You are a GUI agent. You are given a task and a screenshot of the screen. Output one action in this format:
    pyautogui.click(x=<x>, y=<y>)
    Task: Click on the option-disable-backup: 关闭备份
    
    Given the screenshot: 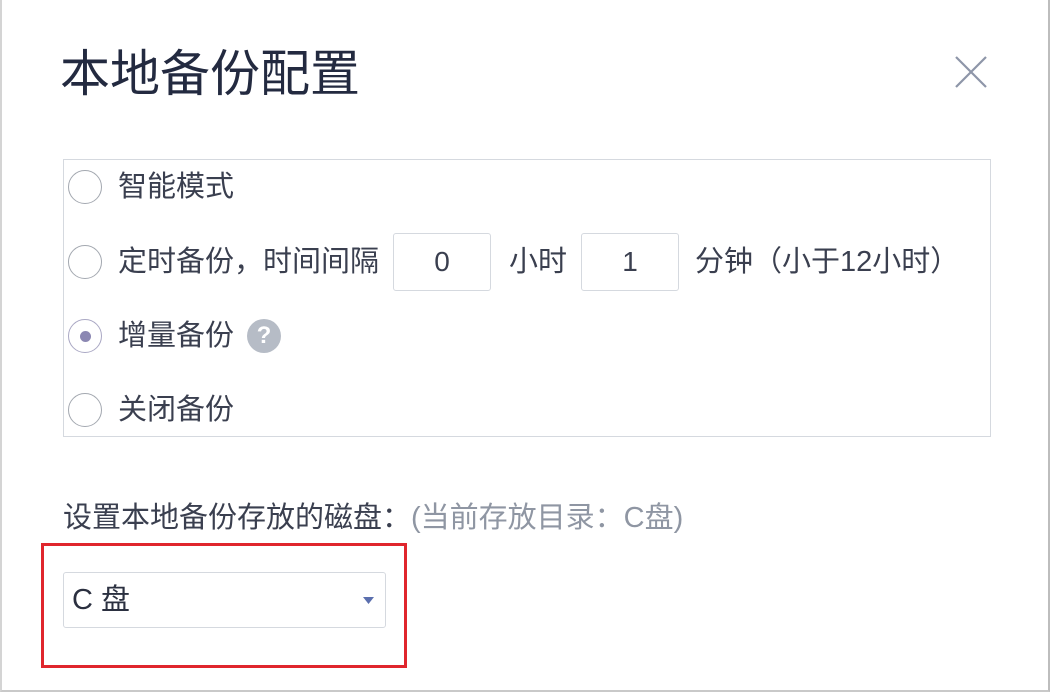 What is the action you would take?
    pyautogui.click(x=151, y=410)
    